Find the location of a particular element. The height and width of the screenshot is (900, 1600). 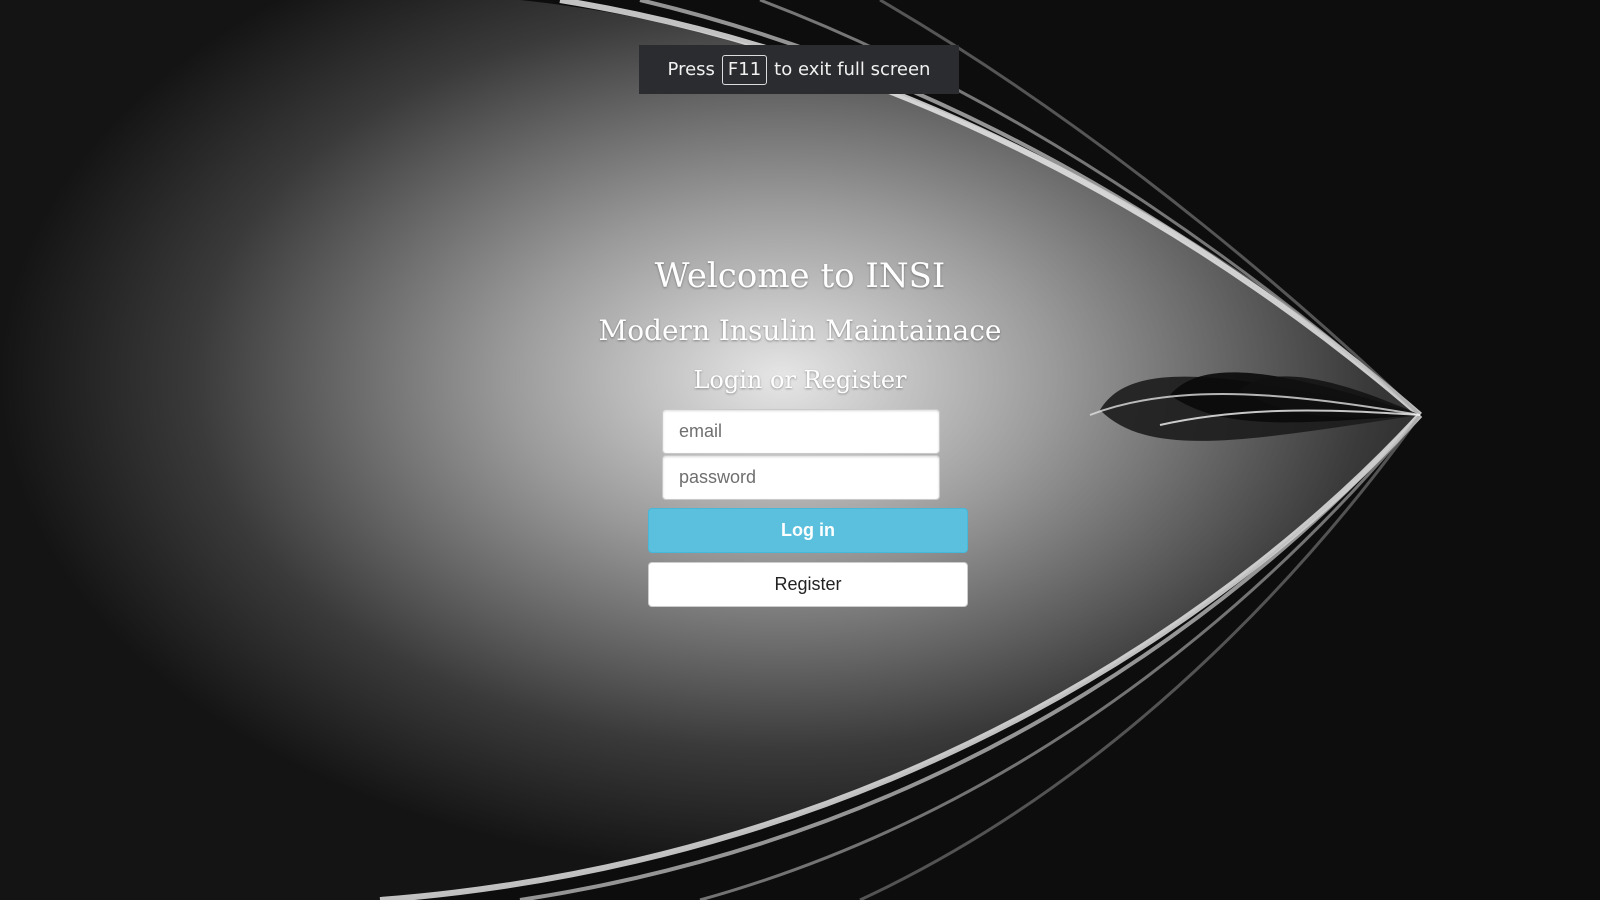

toast-text-before: Press is located at coordinates (691, 69).